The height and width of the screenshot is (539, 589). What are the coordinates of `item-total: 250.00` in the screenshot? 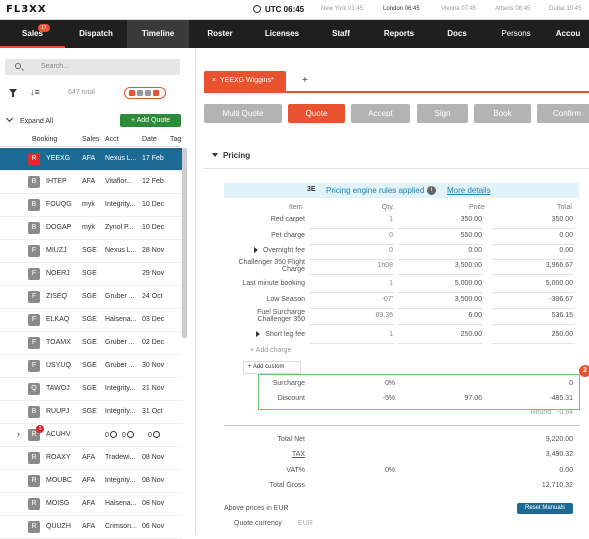 It's located at (562, 334).